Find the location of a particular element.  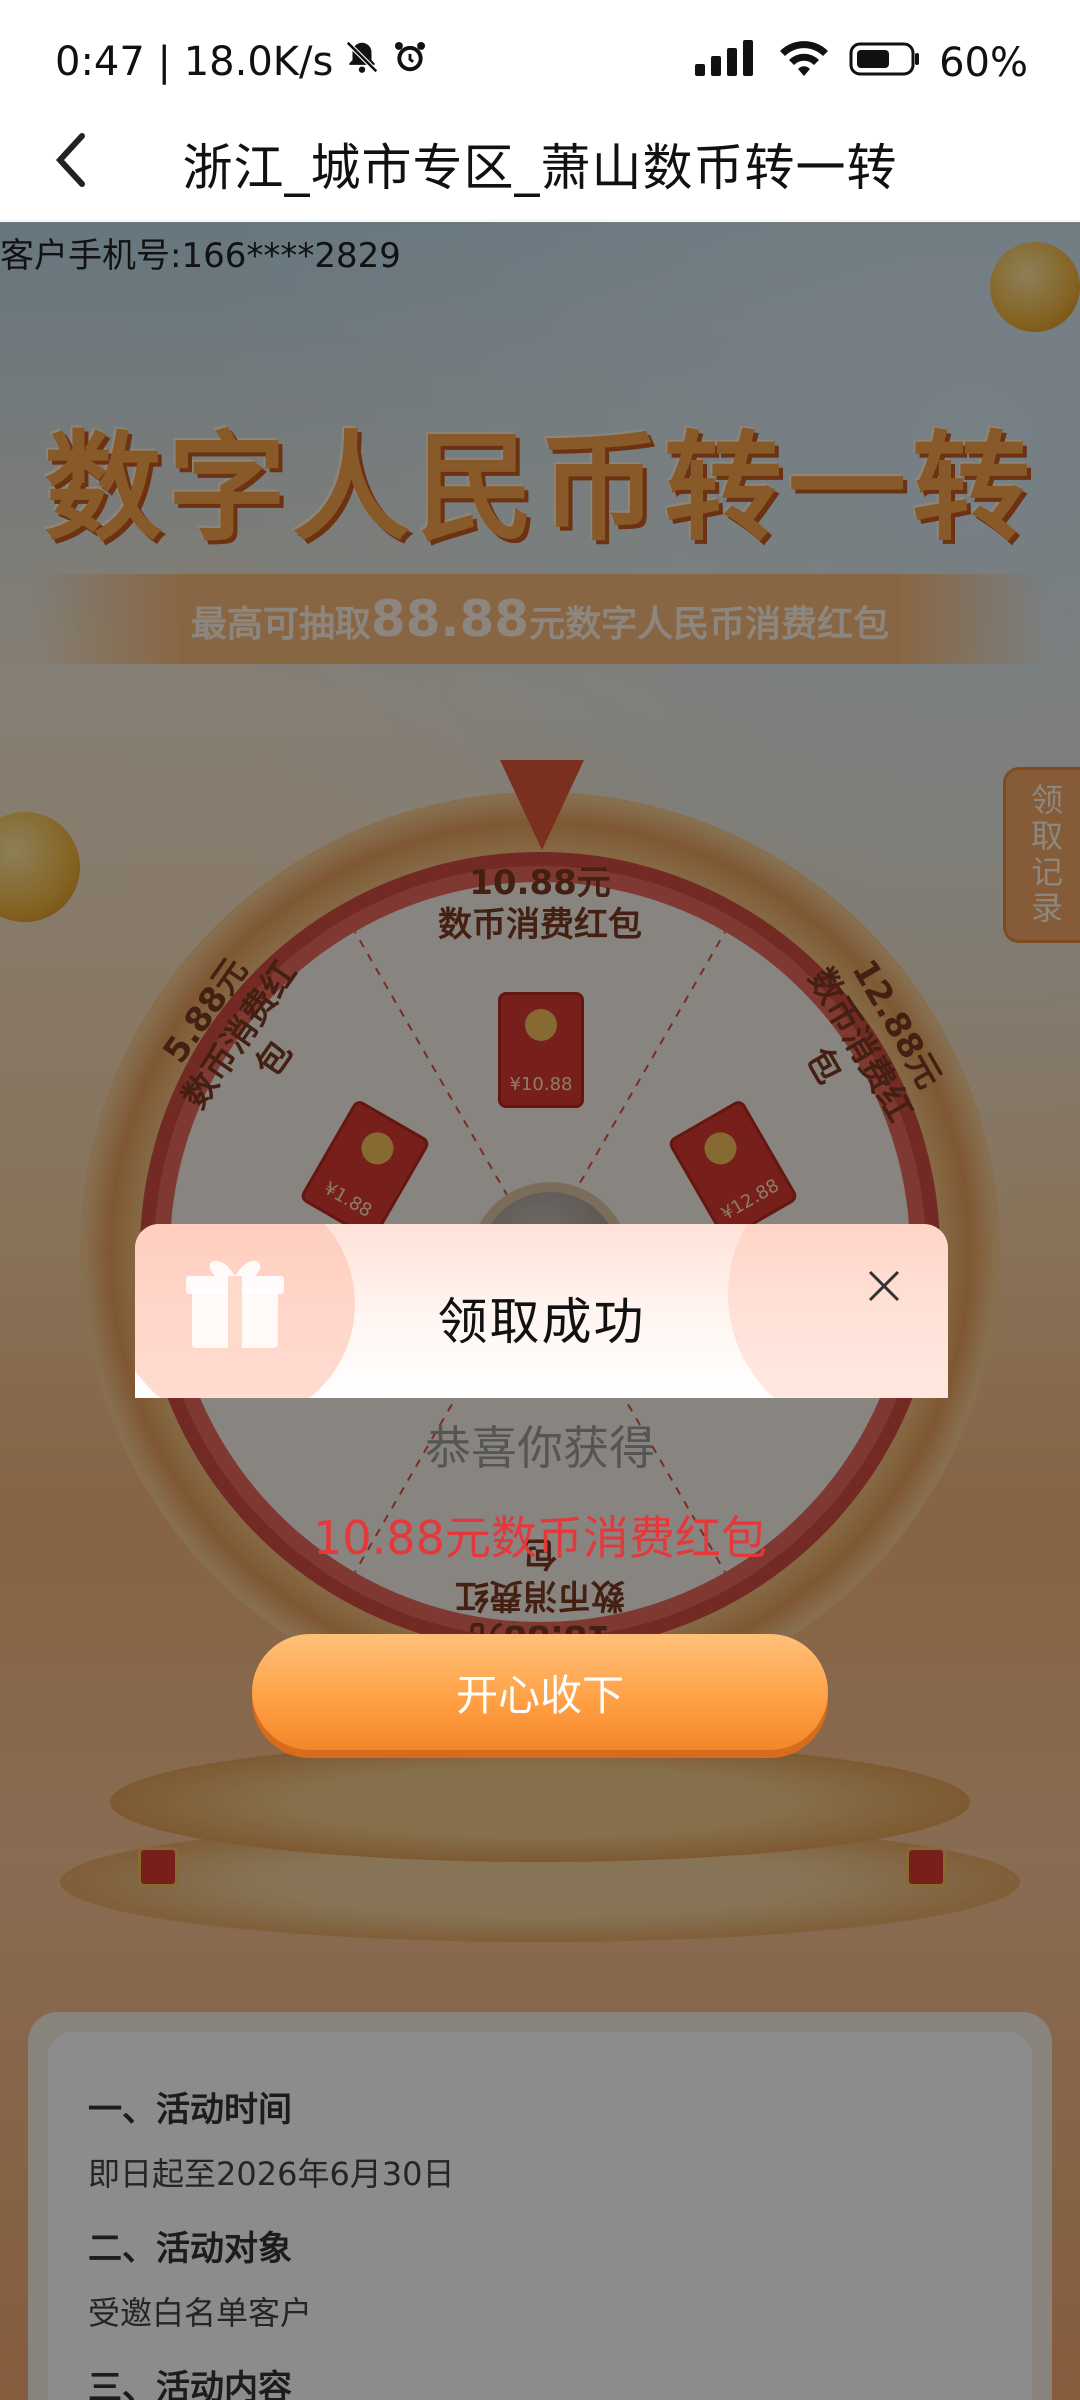

dialog-title: 领取成功 is located at coordinates (541, 1322).